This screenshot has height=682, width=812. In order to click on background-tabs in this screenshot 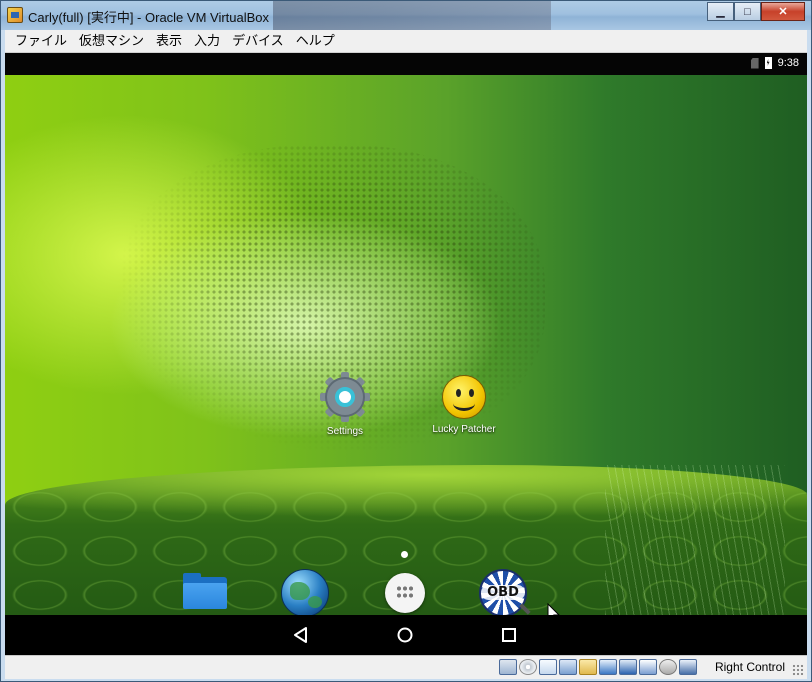, I will do `click(412, 15)`.